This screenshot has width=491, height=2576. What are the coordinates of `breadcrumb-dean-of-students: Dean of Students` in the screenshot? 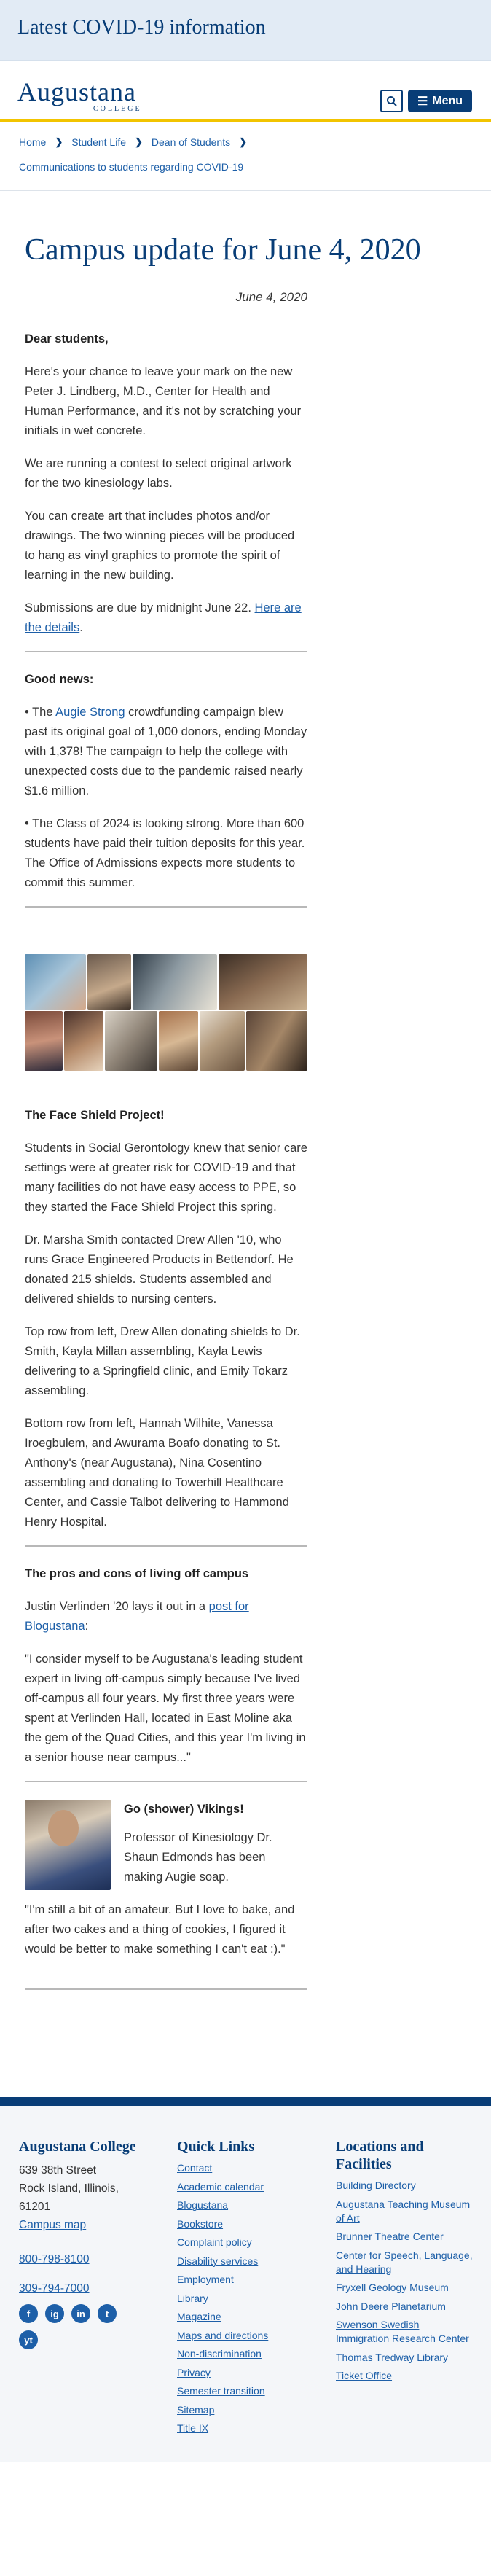 It's located at (191, 142).